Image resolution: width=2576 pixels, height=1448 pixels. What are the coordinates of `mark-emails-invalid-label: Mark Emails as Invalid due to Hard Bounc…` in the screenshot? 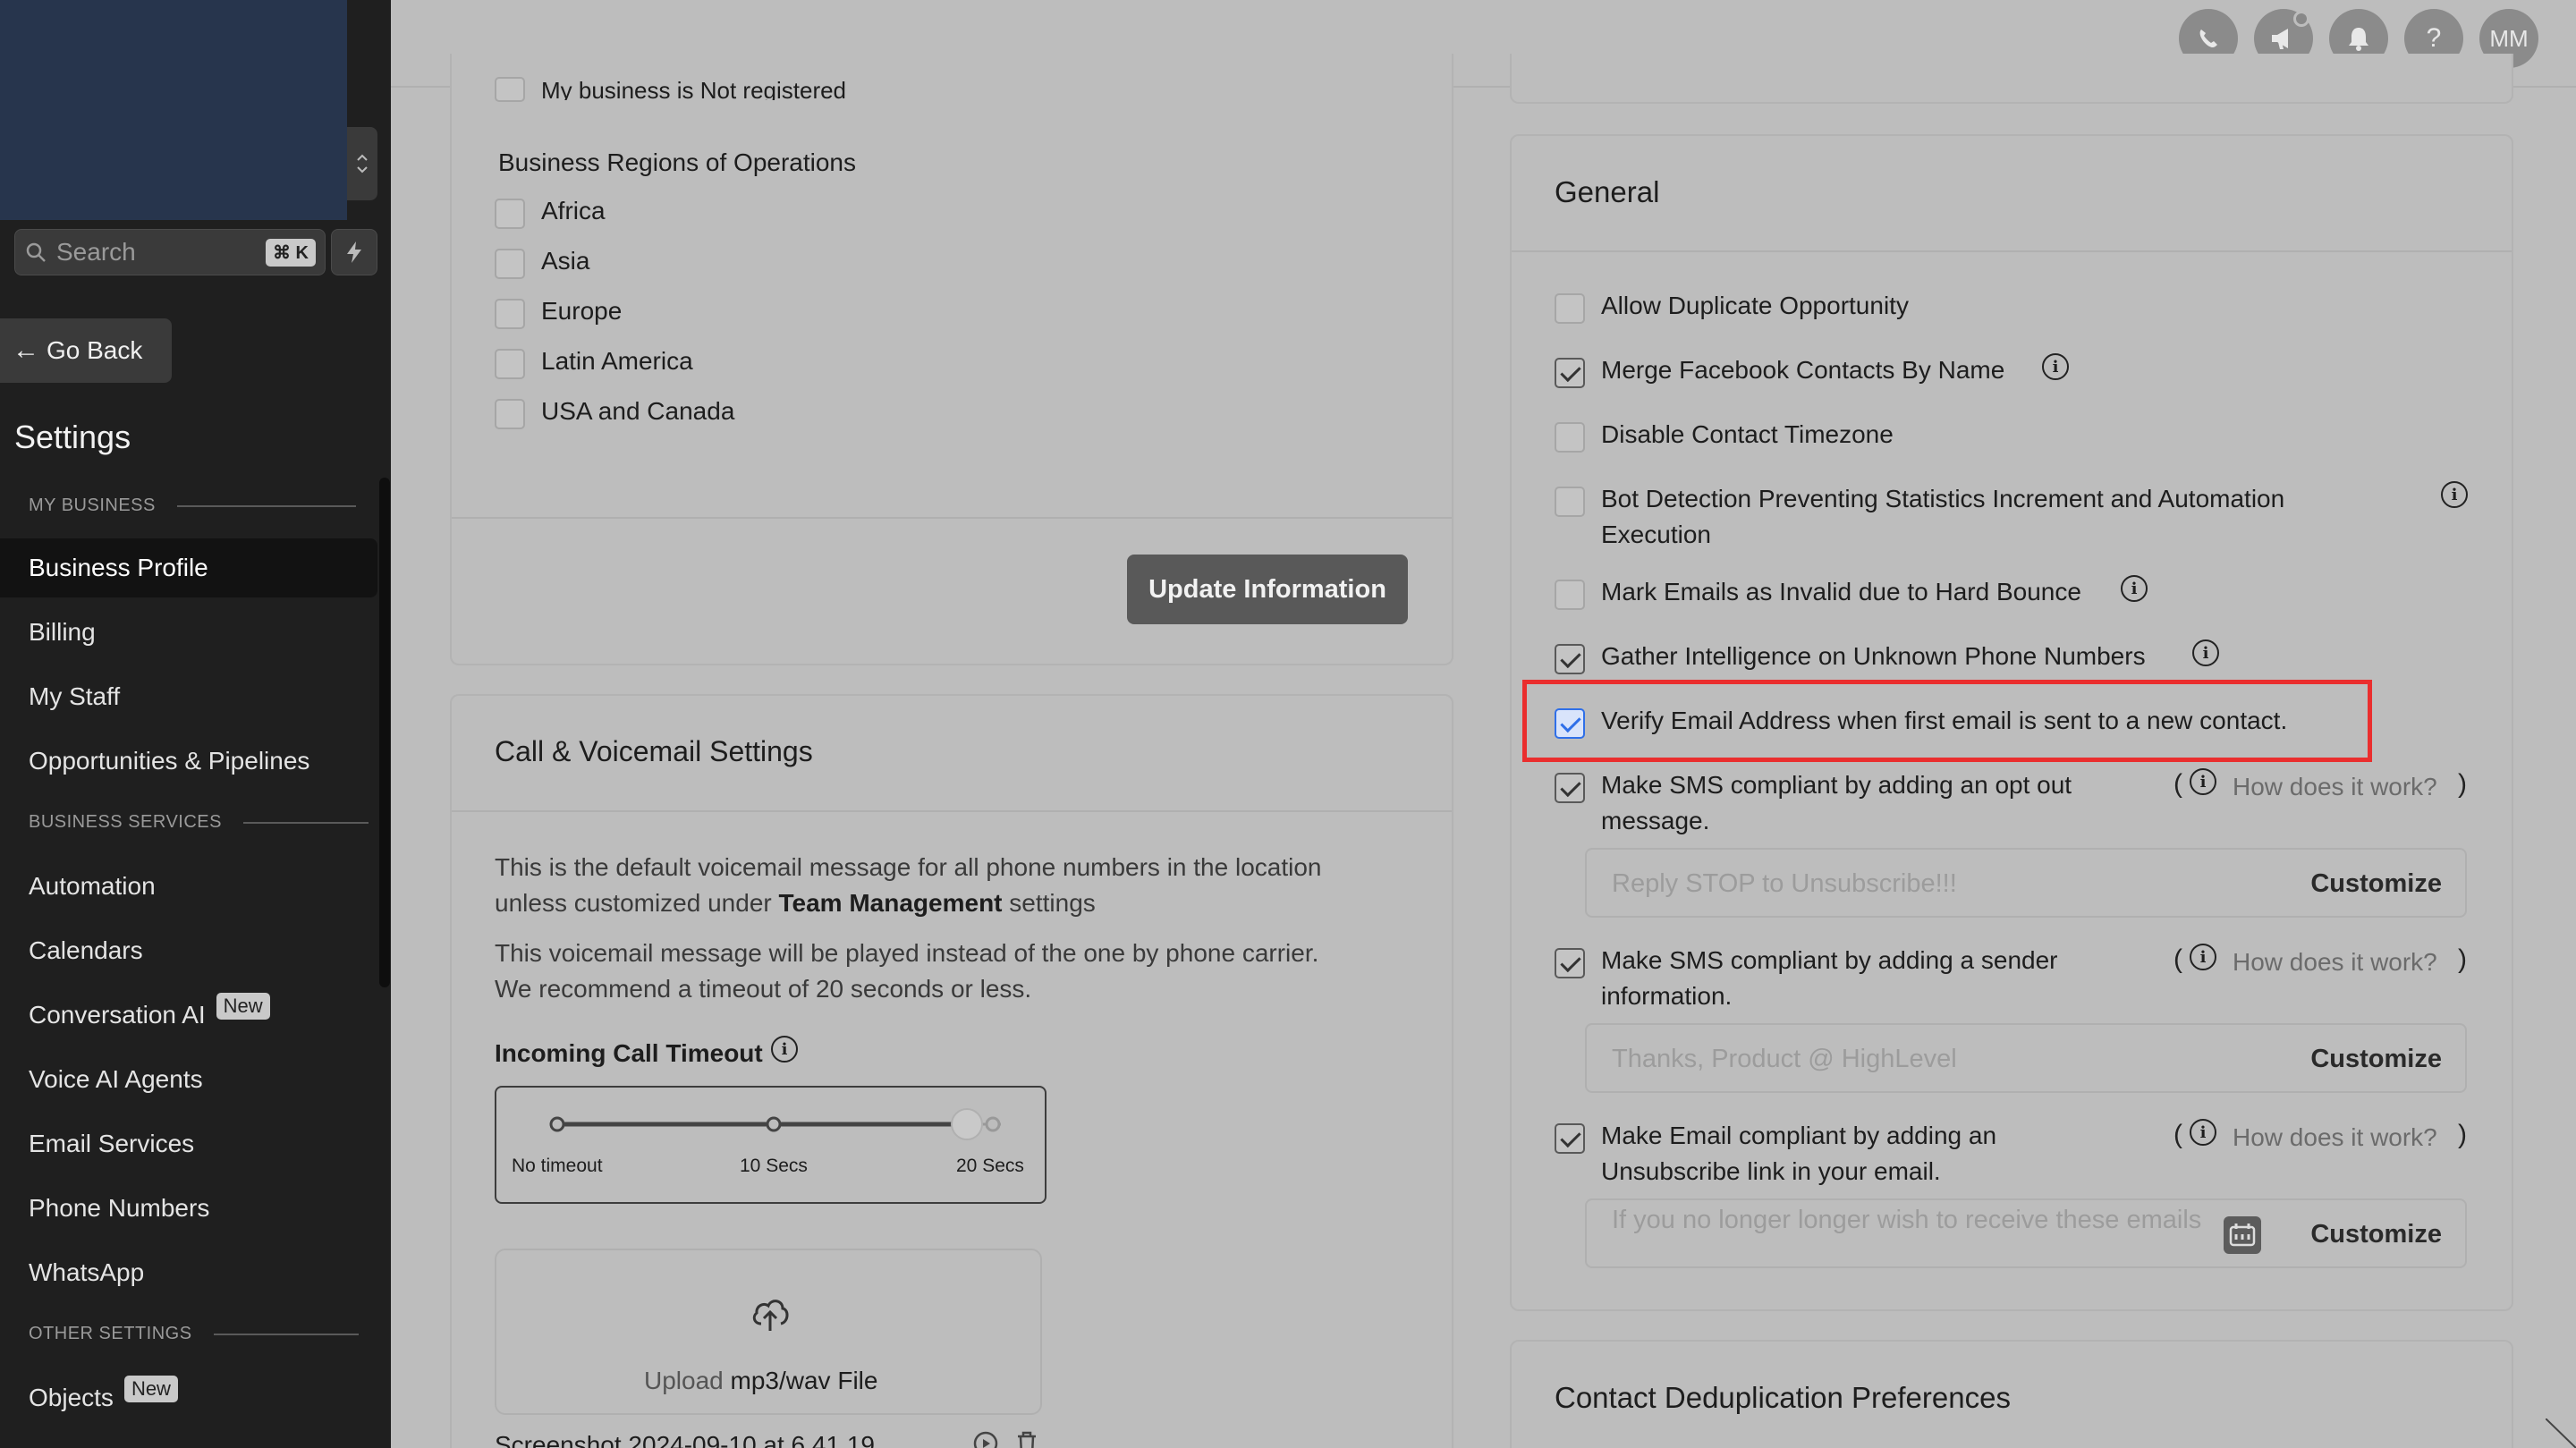 It's located at (1841, 591).